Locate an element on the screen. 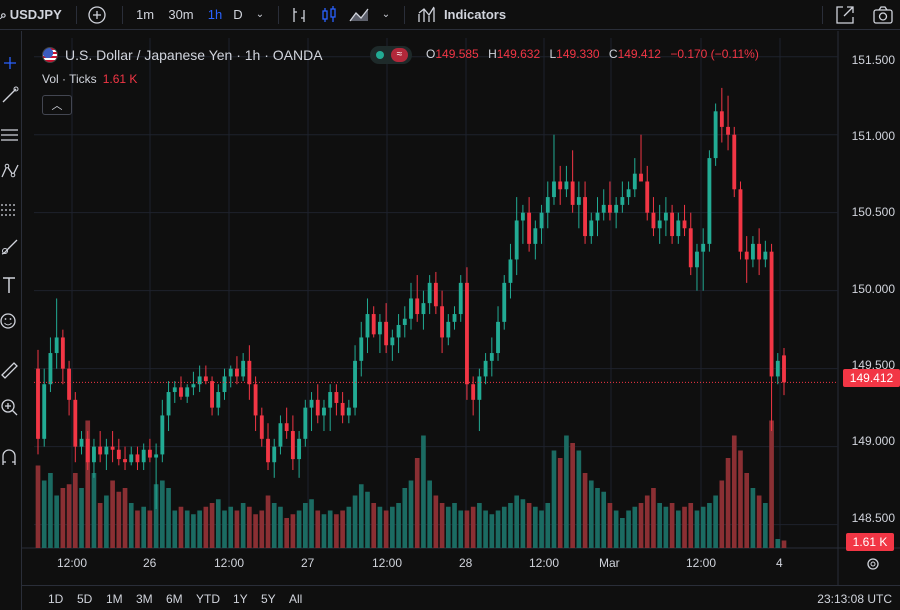  time-tick: 12:00 is located at coordinates (701, 563).